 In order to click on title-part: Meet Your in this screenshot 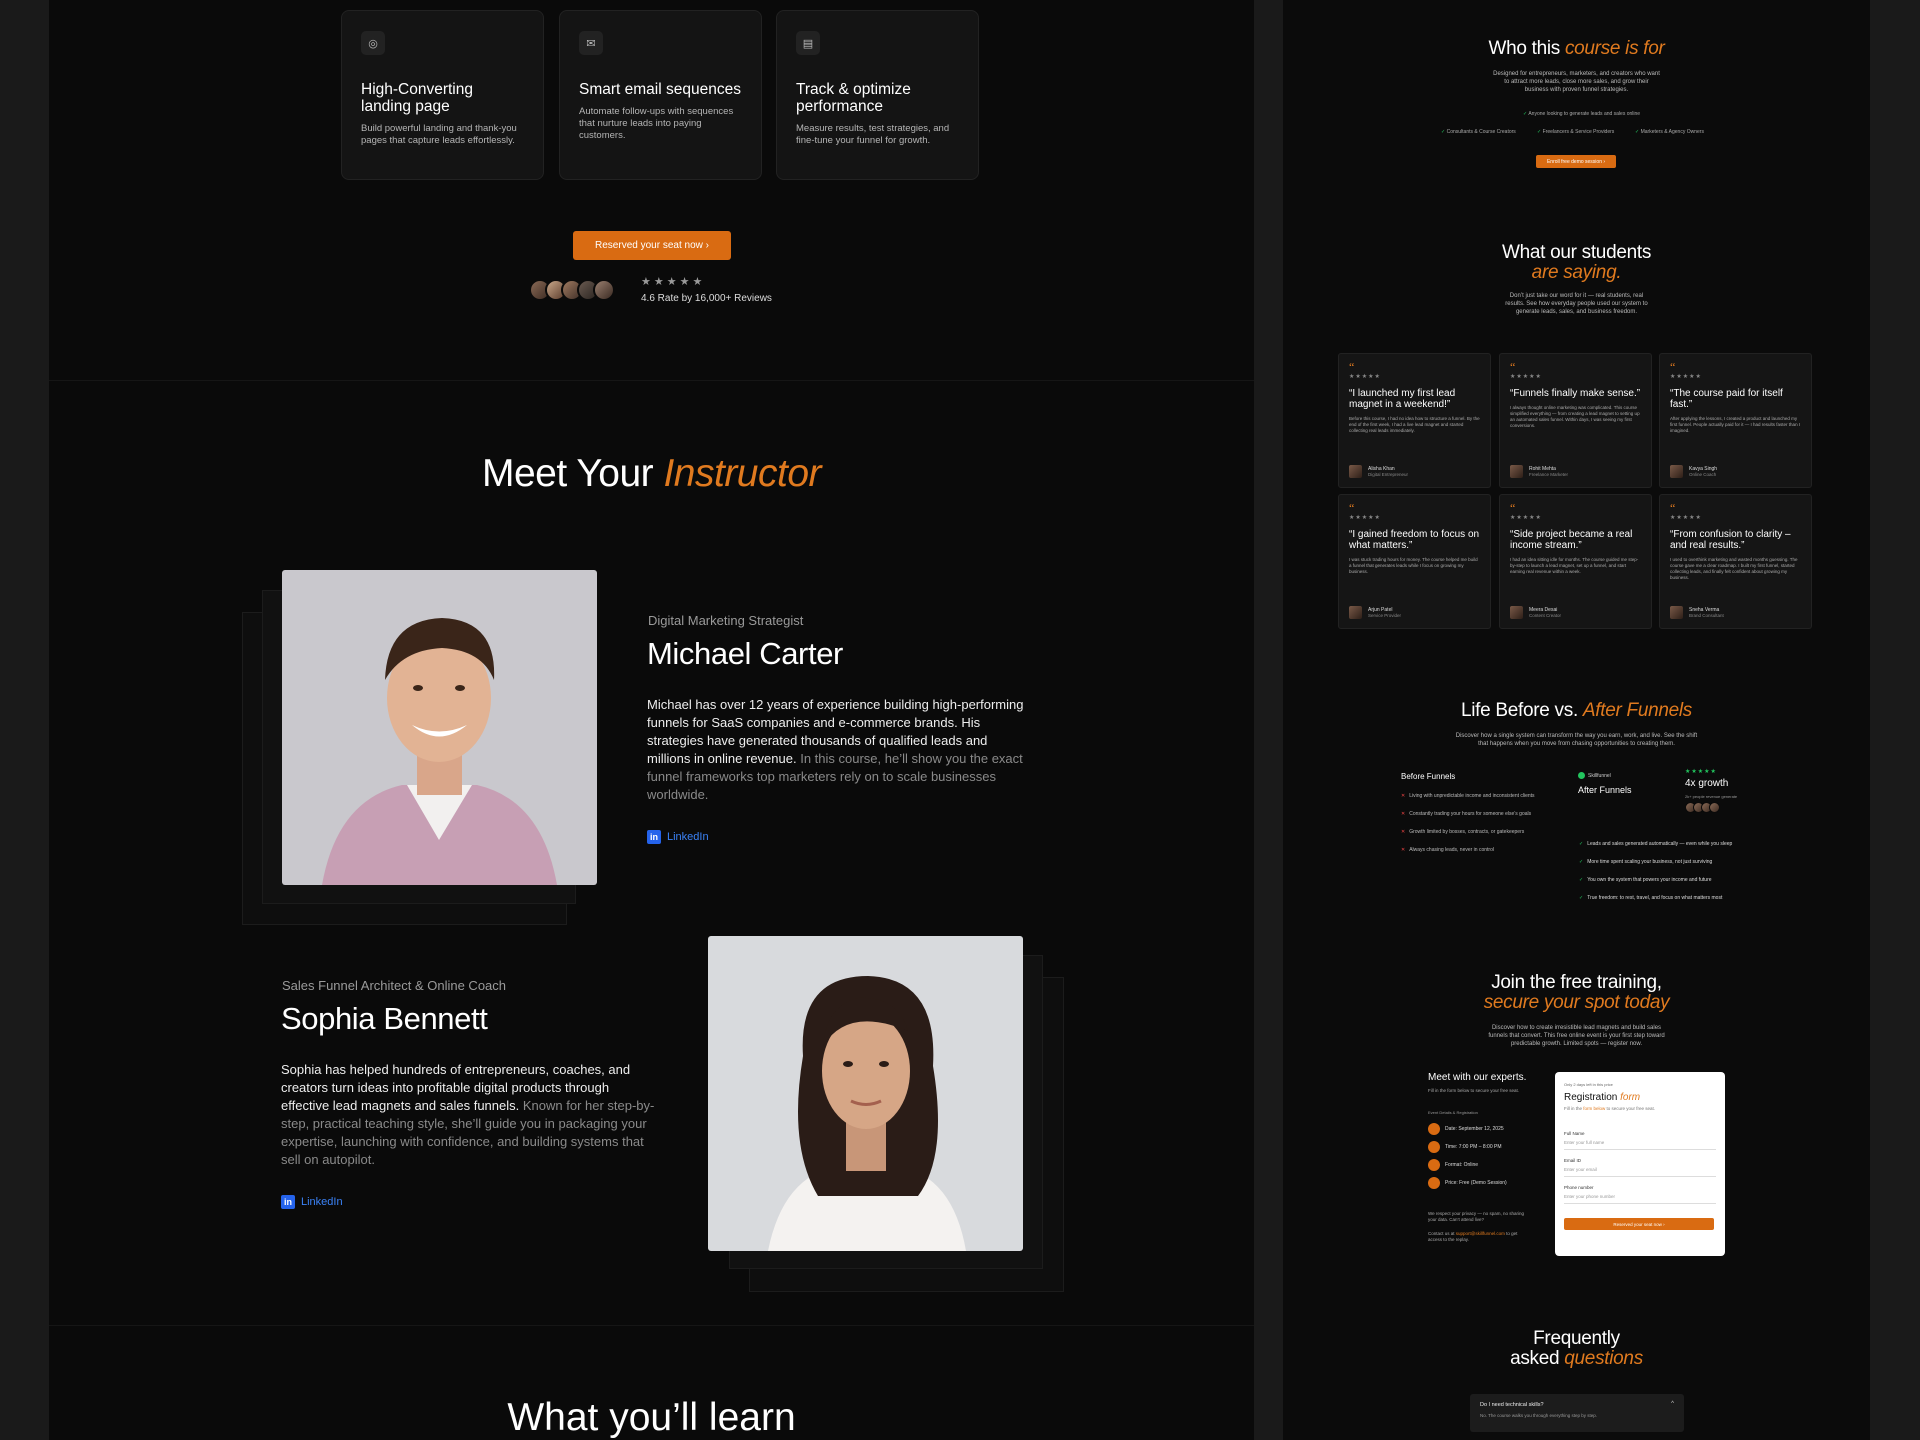, I will do `click(572, 473)`.